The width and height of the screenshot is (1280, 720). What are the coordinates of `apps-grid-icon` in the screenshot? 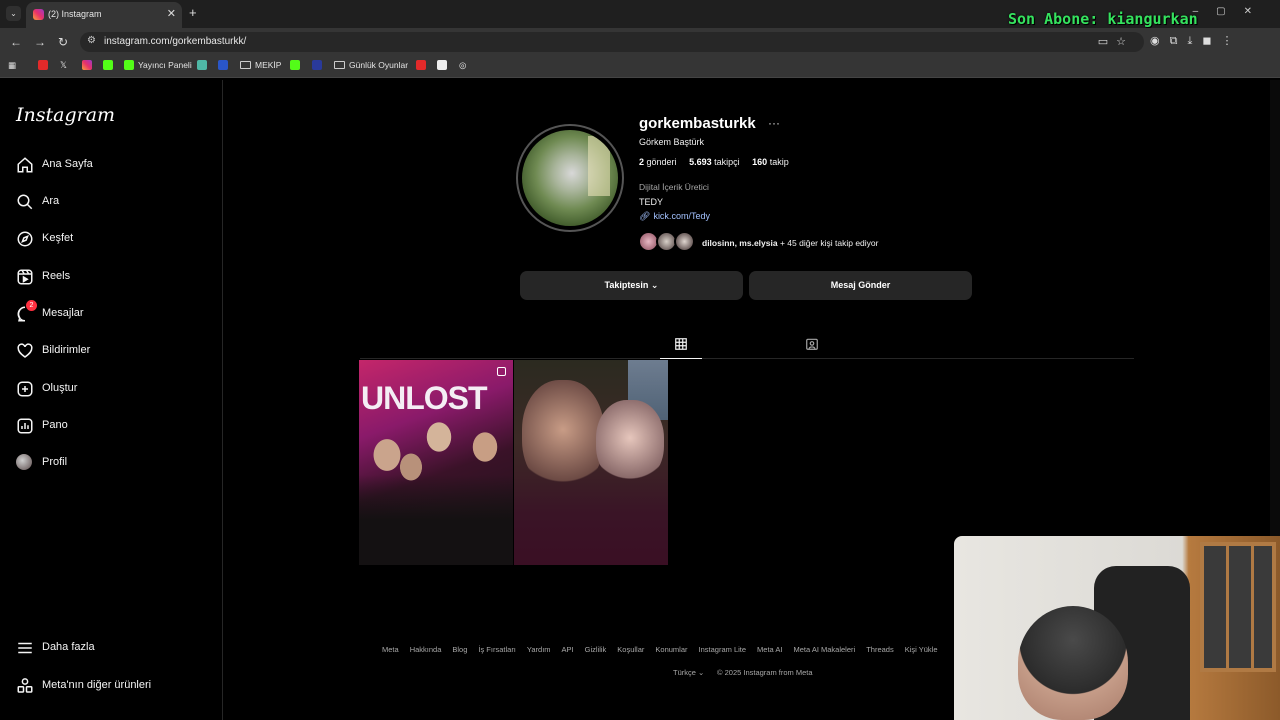 It's located at (25, 686).